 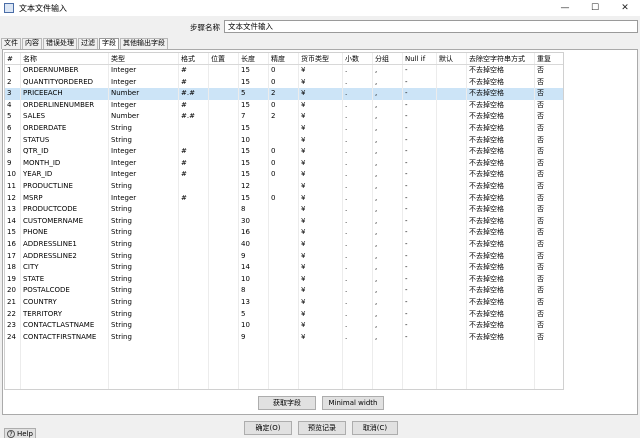 What do you see at coordinates (13, 105) in the screenshot?
I see `cell-row-number: 4` at bounding box center [13, 105].